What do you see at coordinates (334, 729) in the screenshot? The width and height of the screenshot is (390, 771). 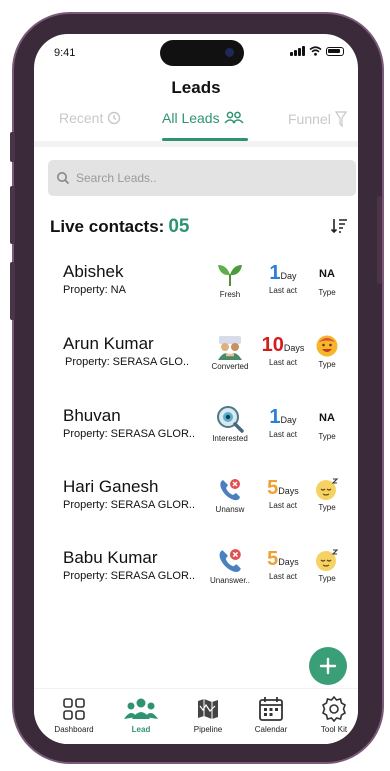 I see `nav-toolkit-label: Tool Kit` at bounding box center [334, 729].